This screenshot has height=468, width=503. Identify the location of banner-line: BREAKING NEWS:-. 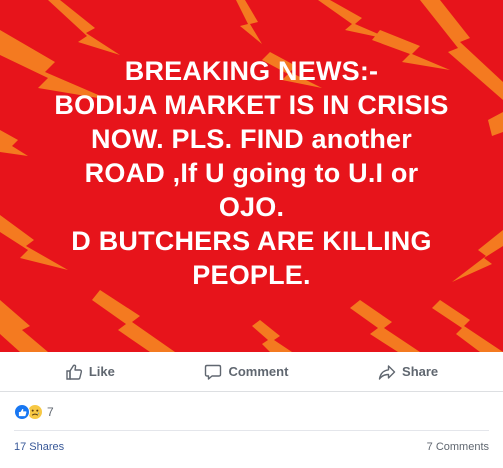
(251, 71).